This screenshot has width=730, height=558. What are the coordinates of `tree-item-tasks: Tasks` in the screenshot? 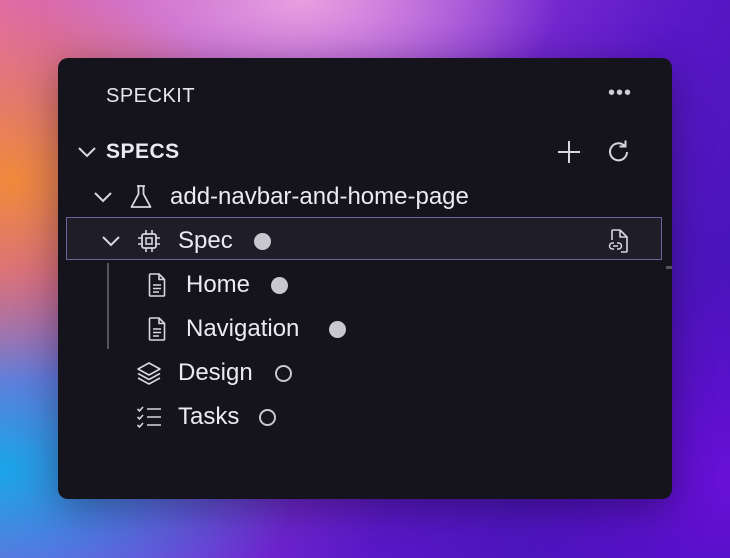 It's located at (365, 417).